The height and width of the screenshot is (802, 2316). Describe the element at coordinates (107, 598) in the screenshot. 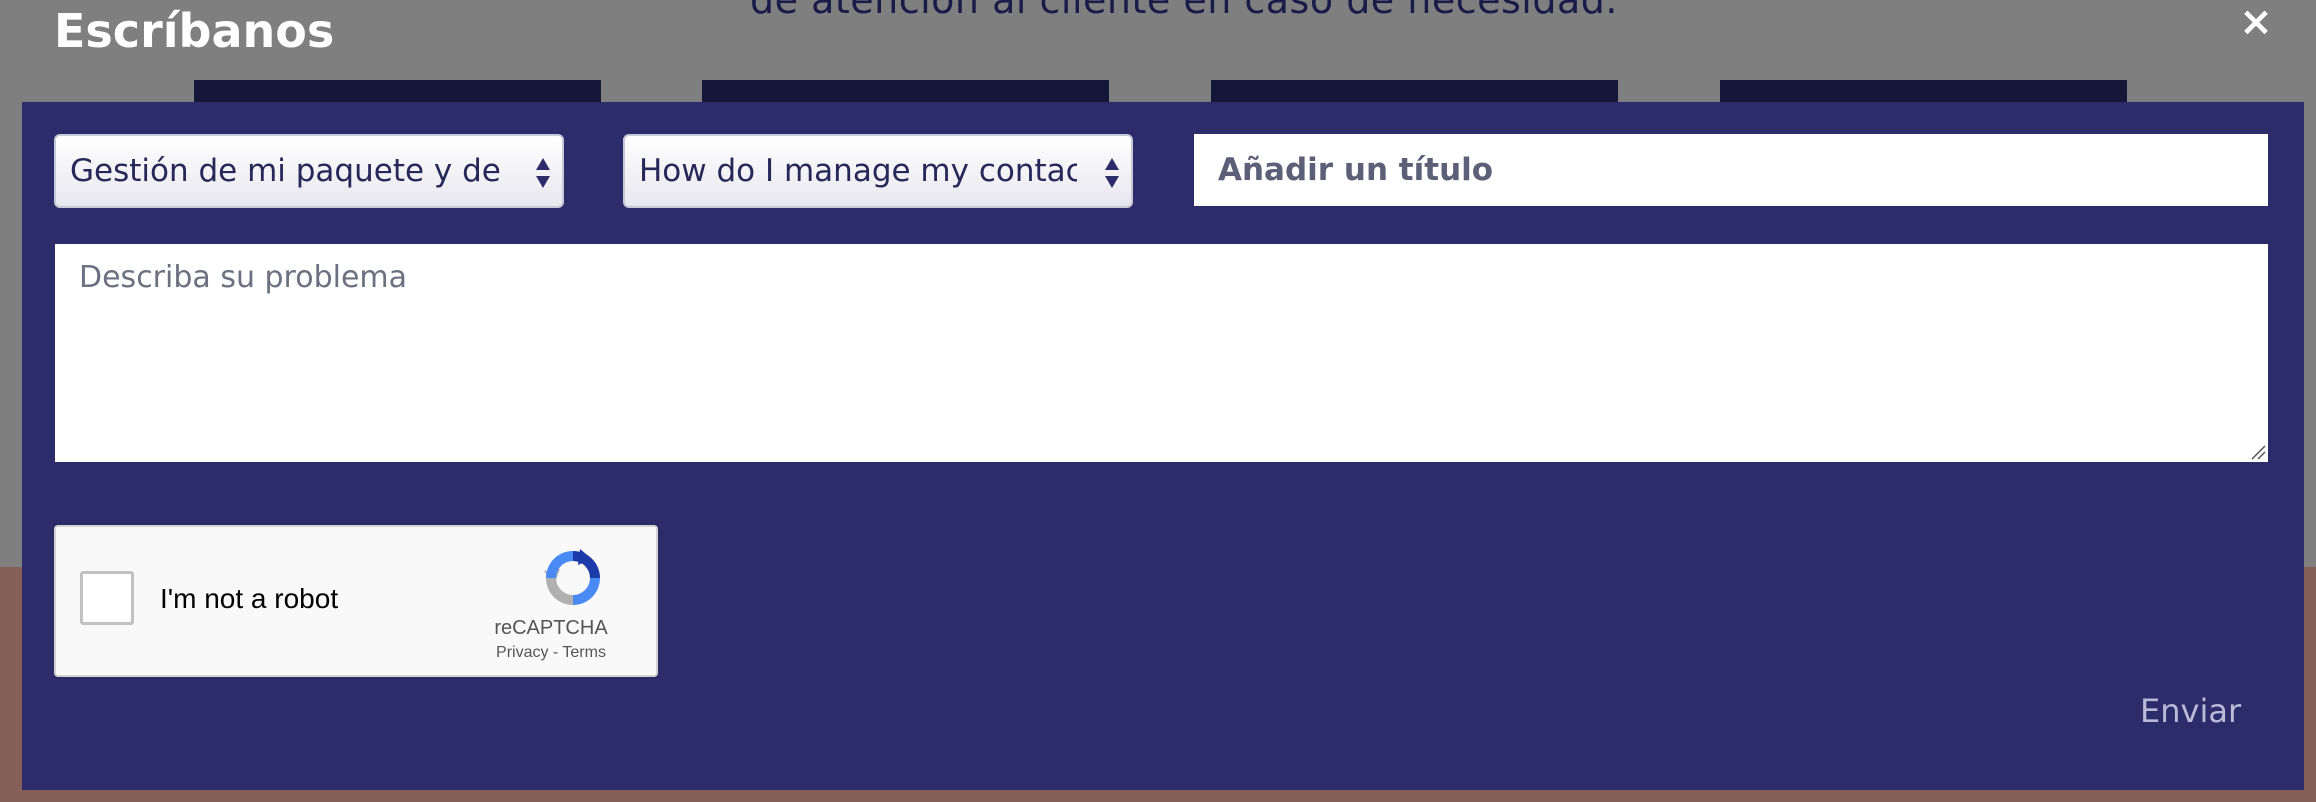

I see `recaptcha-checkbox` at that location.